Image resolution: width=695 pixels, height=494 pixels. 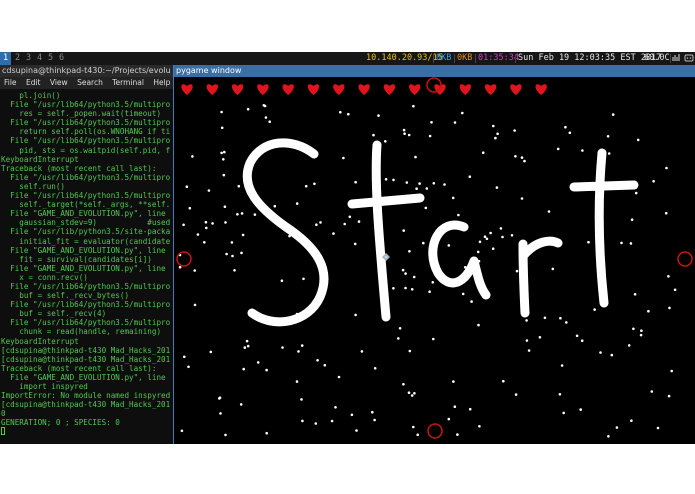 I want to click on terminal-cursor, so click(x=3, y=431).